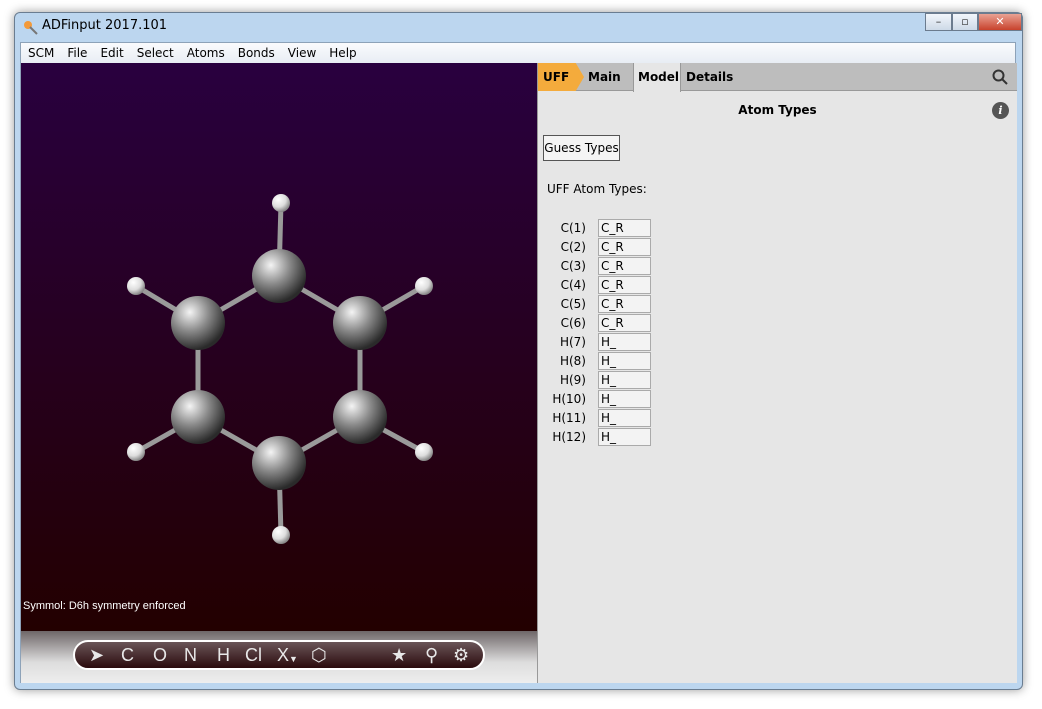 Image resolution: width=1042 pixels, height=709 pixels. Describe the element at coordinates (431, 655) in the screenshot. I see `bond-tool-icon: ⚲` at that location.